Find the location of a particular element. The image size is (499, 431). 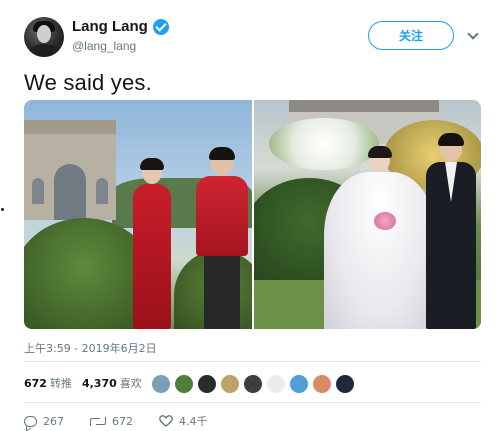

retweets-count: 672 is located at coordinates (35, 383).